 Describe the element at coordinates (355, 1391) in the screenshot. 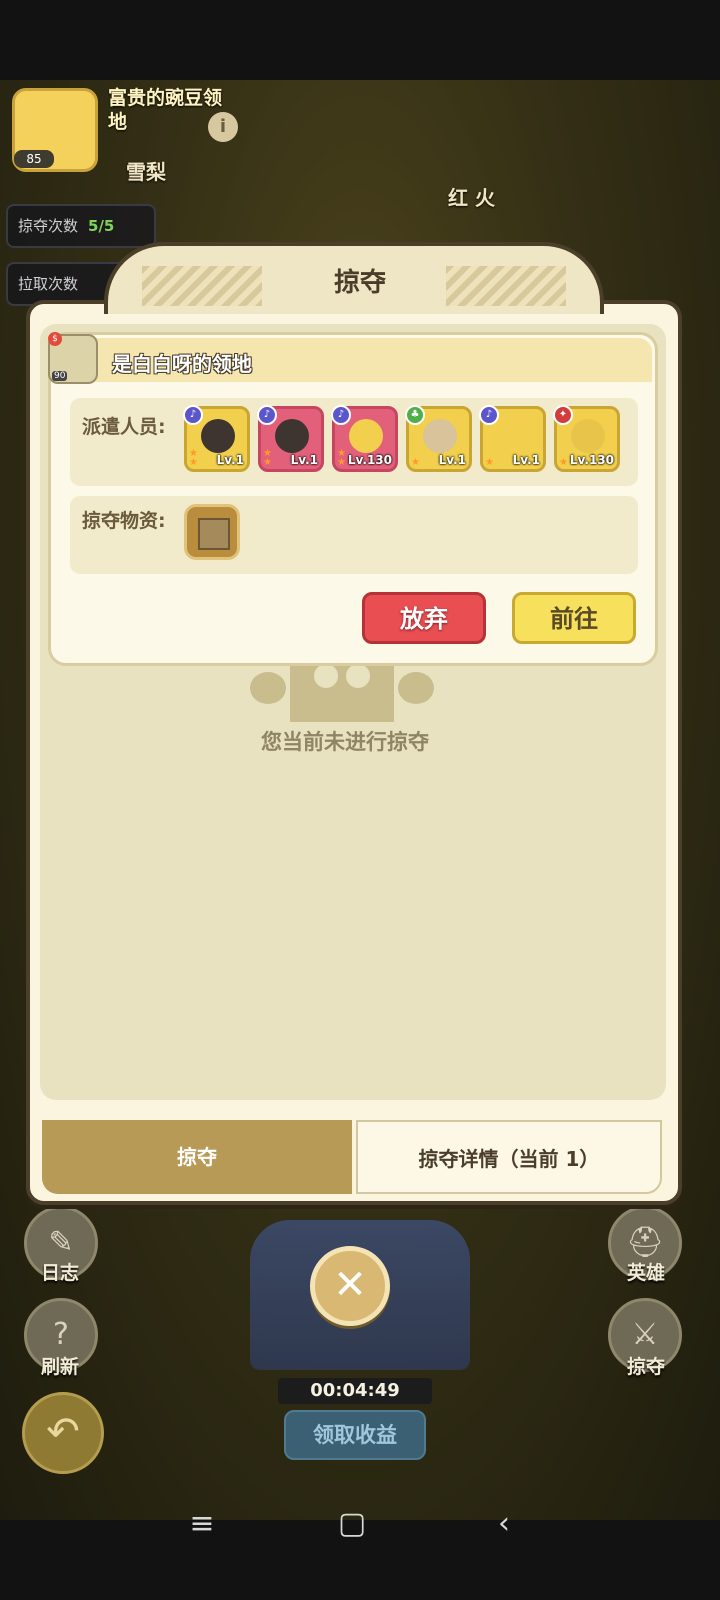

I see `income-timer: 00:04:49` at that location.